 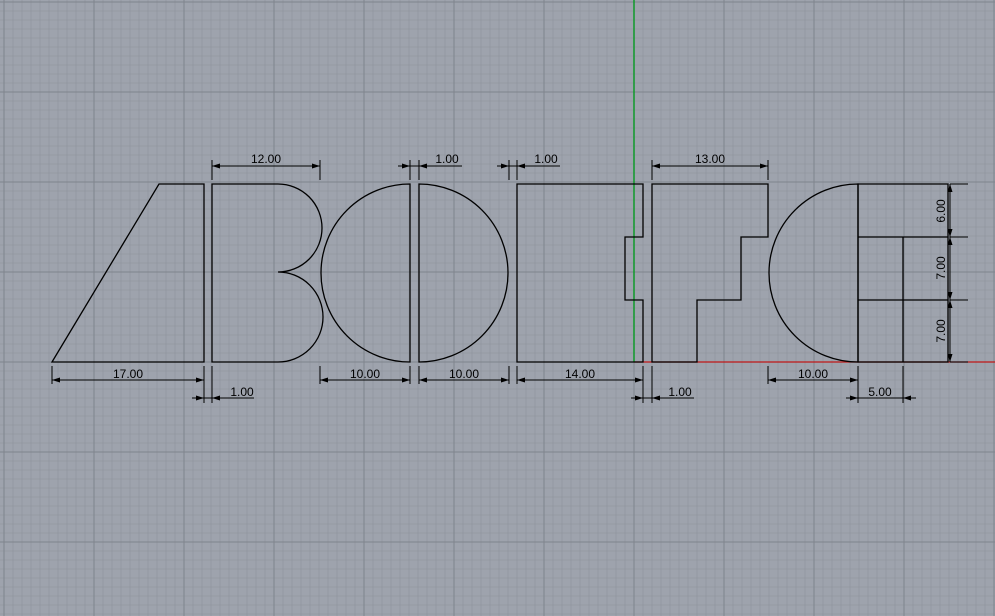 I want to click on dim-e-top-gap-label: 1.00, so click(x=546, y=159).